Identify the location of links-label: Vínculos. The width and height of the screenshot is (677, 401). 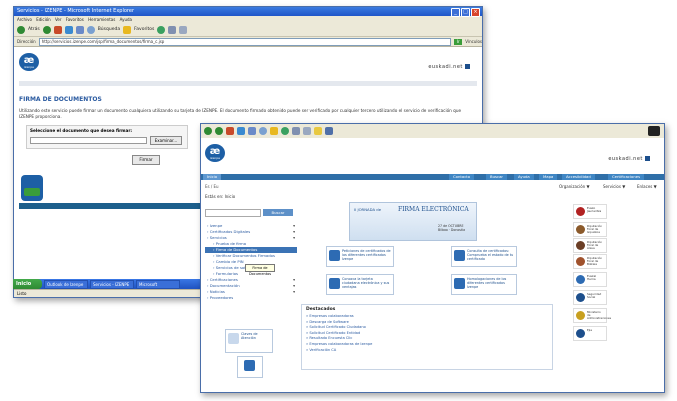
(473, 41).